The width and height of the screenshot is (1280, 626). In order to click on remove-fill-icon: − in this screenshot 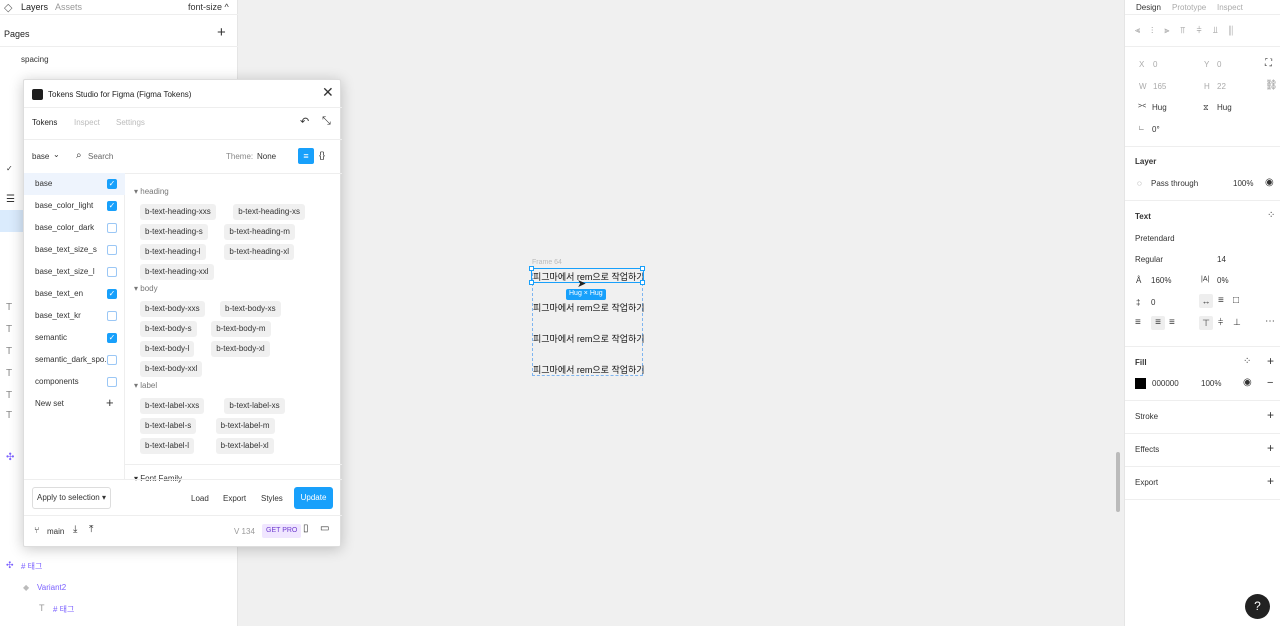, I will do `click(1270, 383)`.